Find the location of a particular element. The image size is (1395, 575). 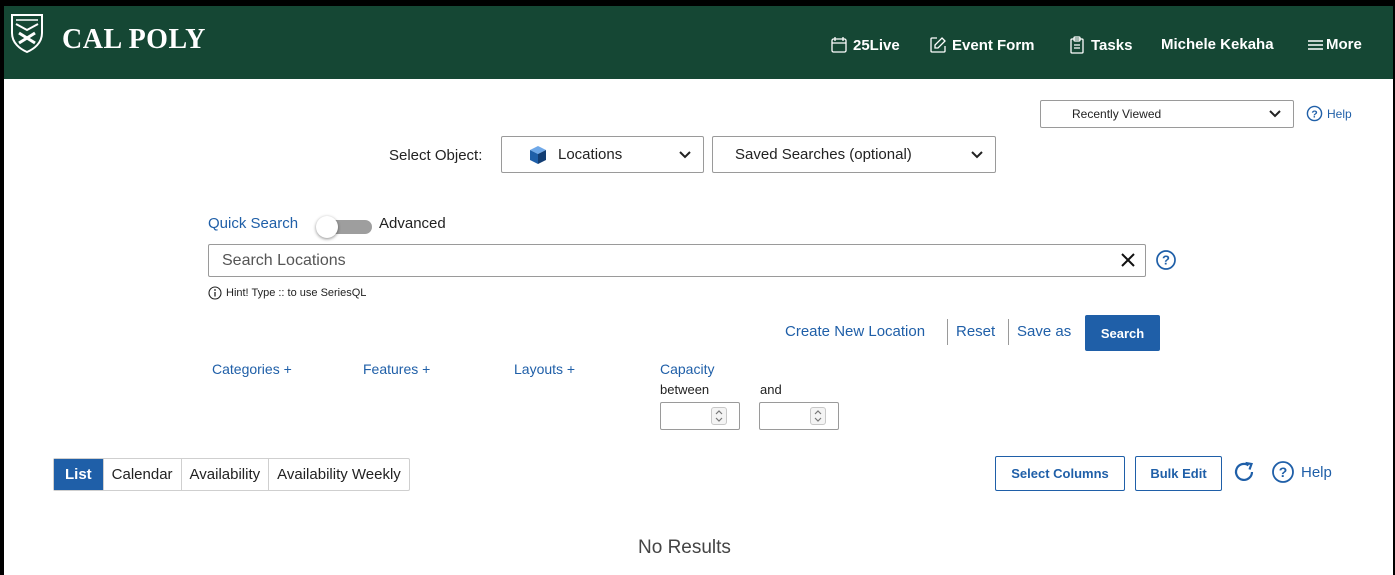

search-mode-toggle is located at coordinates (344, 227).